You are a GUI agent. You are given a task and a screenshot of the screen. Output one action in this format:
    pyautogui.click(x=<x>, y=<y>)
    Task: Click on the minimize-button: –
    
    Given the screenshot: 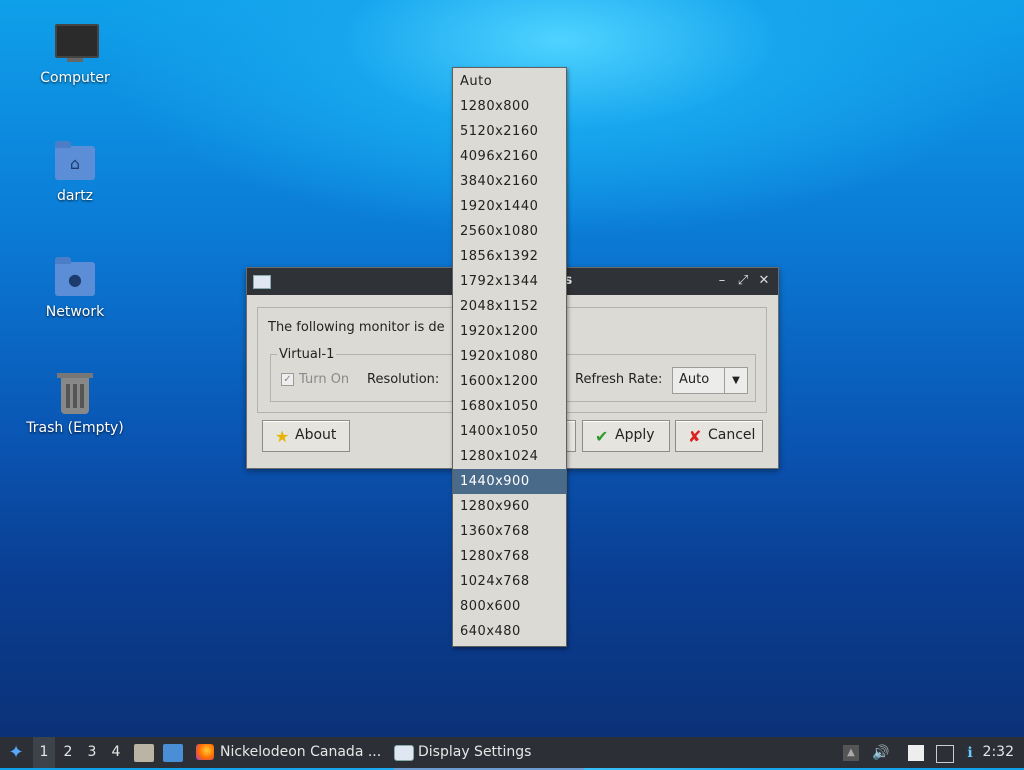 What is the action you would take?
    pyautogui.click(x=722, y=281)
    